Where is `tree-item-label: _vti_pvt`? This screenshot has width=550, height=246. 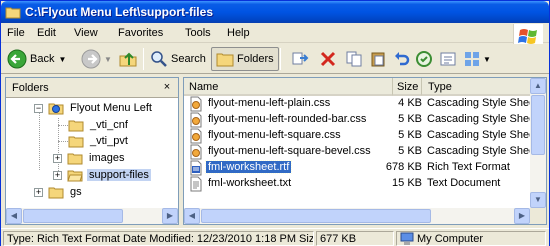 tree-item-label: _vti_pvt is located at coordinates (109, 141).